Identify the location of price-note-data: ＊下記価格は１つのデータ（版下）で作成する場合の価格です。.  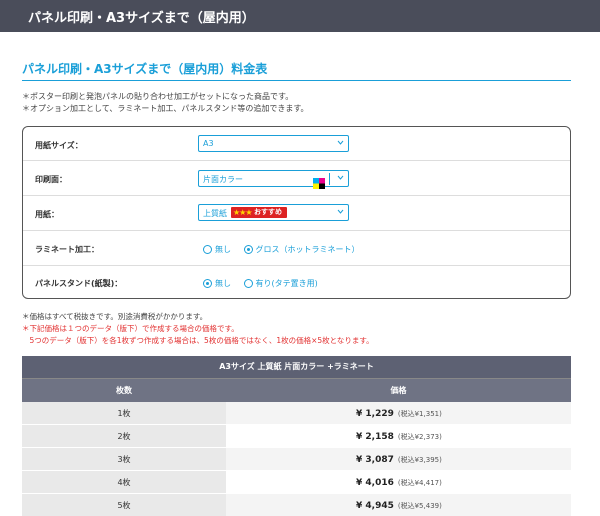
(130, 328).